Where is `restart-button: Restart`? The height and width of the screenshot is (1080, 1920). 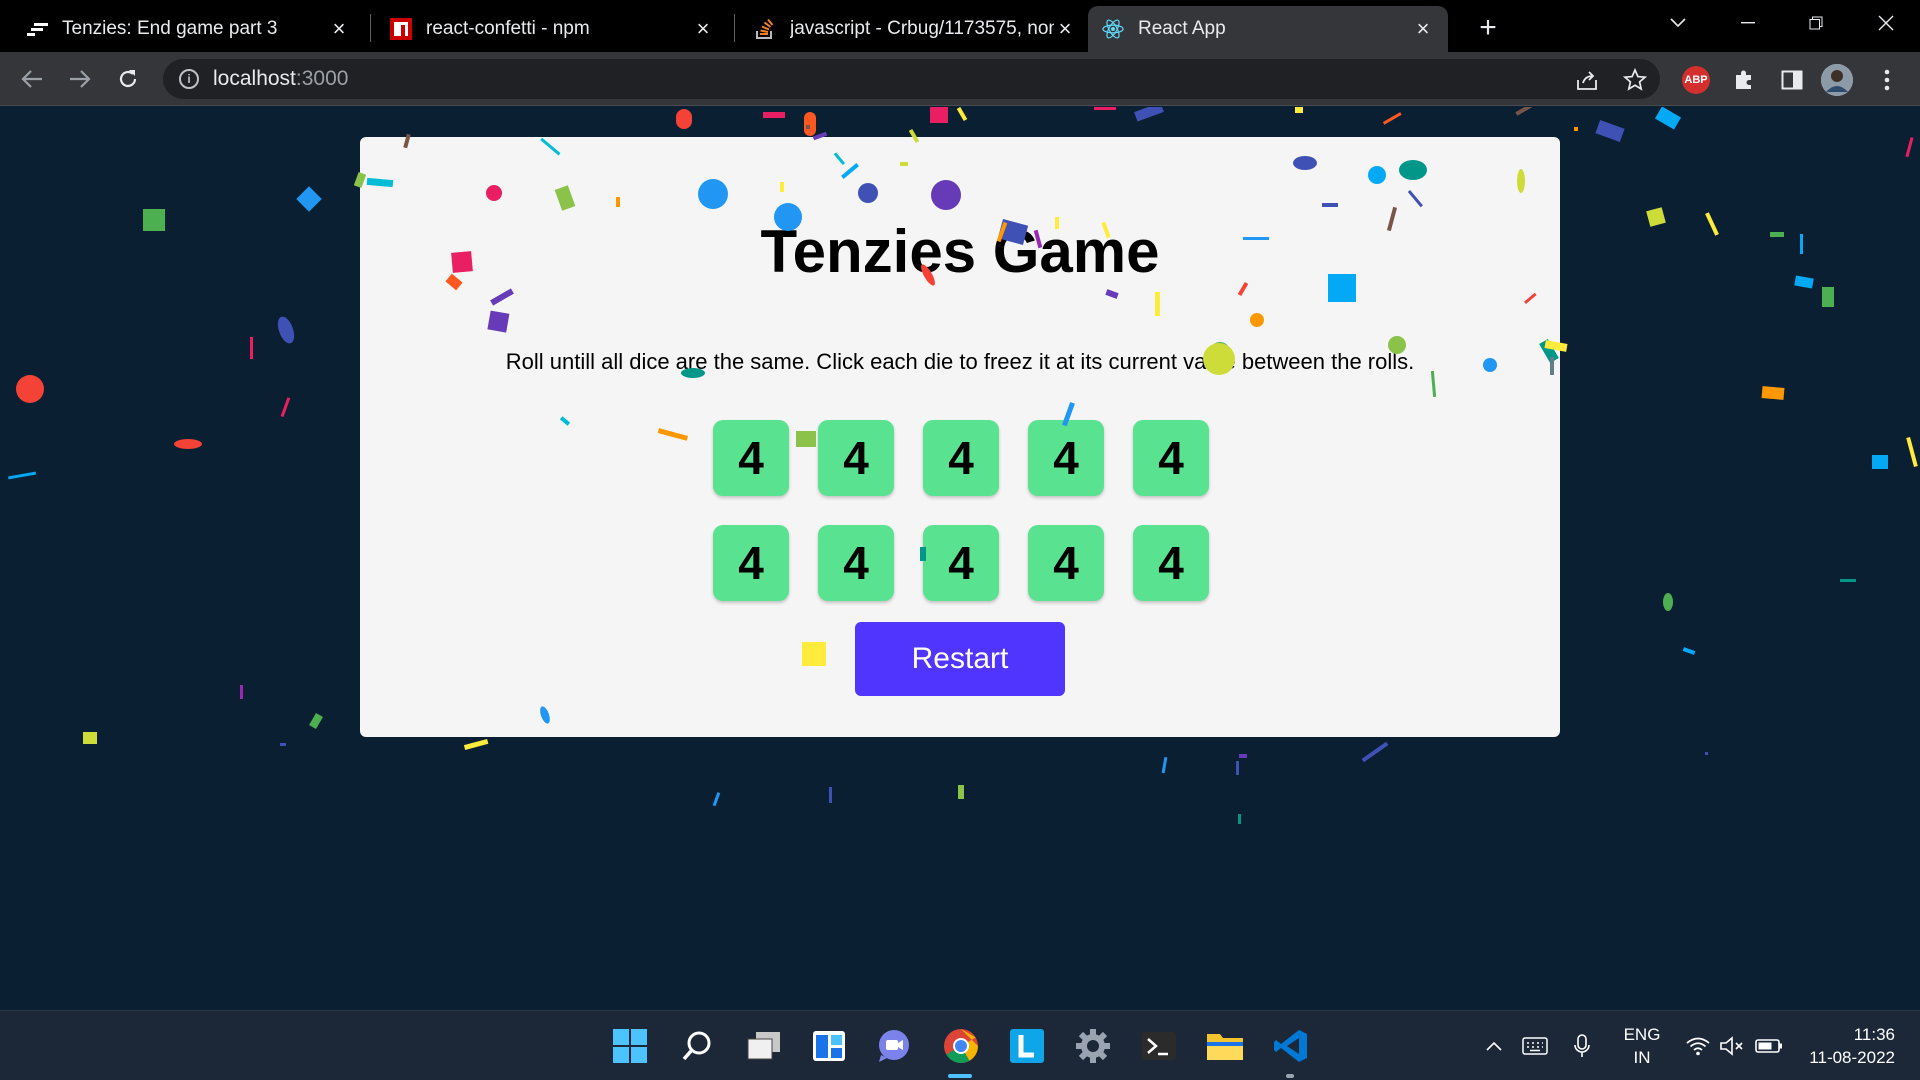
restart-button: Restart is located at coordinates (960, 659).